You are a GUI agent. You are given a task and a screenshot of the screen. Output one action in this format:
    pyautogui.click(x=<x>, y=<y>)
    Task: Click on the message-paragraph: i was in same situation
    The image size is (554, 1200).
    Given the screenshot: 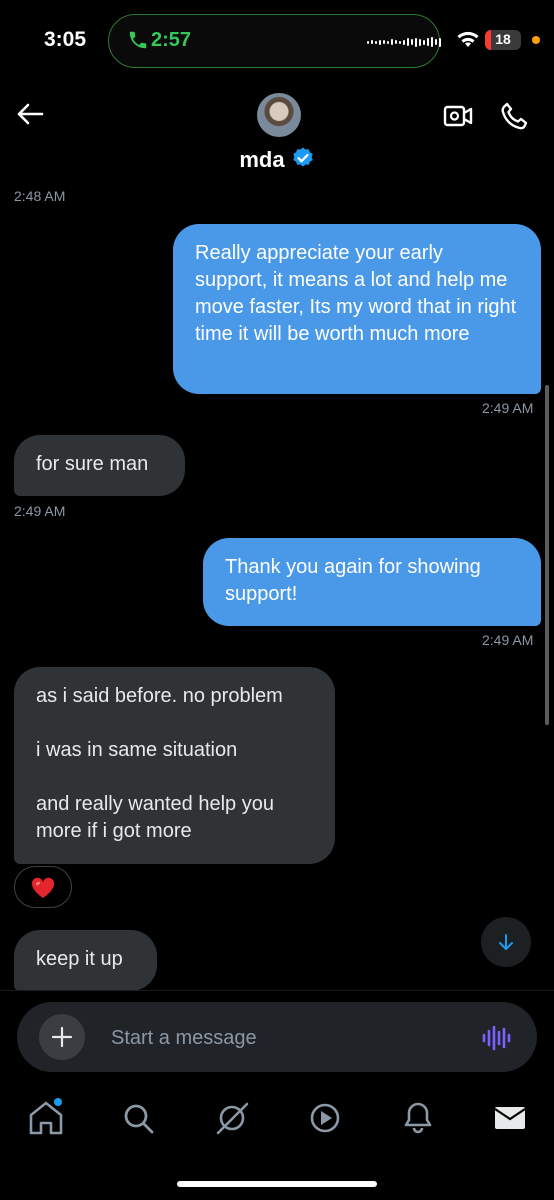 What is the action you would take?
    pyautogui.click(x=137, y=750)
    